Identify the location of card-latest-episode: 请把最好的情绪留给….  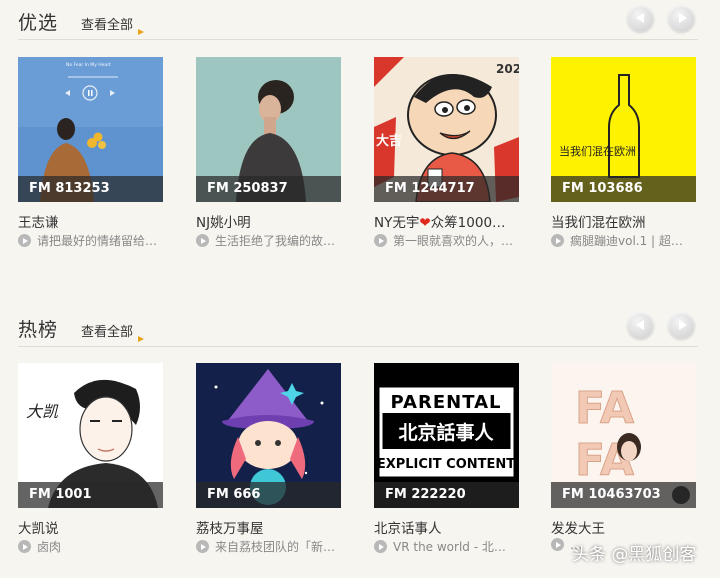
(93, 240).